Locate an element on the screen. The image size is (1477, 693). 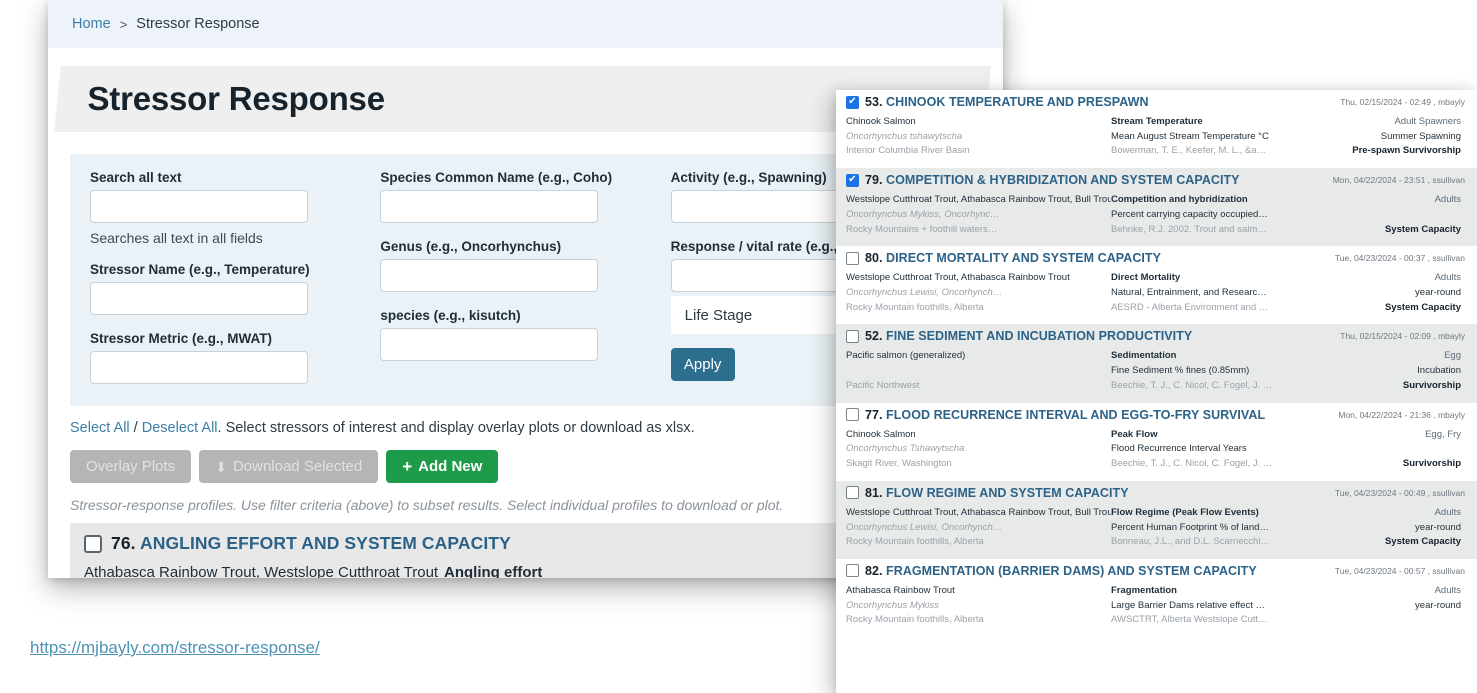
life-stage: Adults is located at coordinates (1447, 200).